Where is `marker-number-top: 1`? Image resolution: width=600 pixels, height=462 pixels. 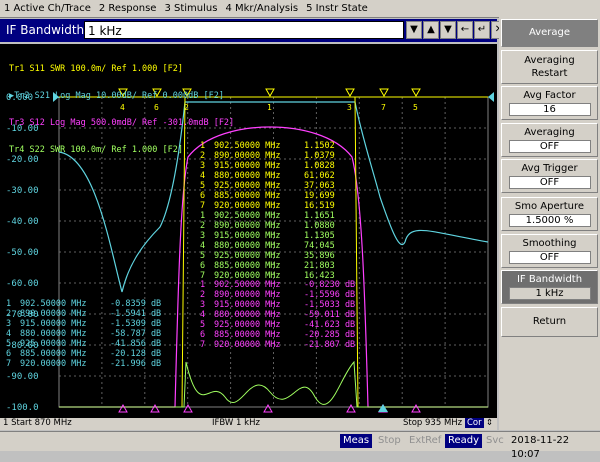 marker-number-top: 1 is located at coordinates (269, 107).